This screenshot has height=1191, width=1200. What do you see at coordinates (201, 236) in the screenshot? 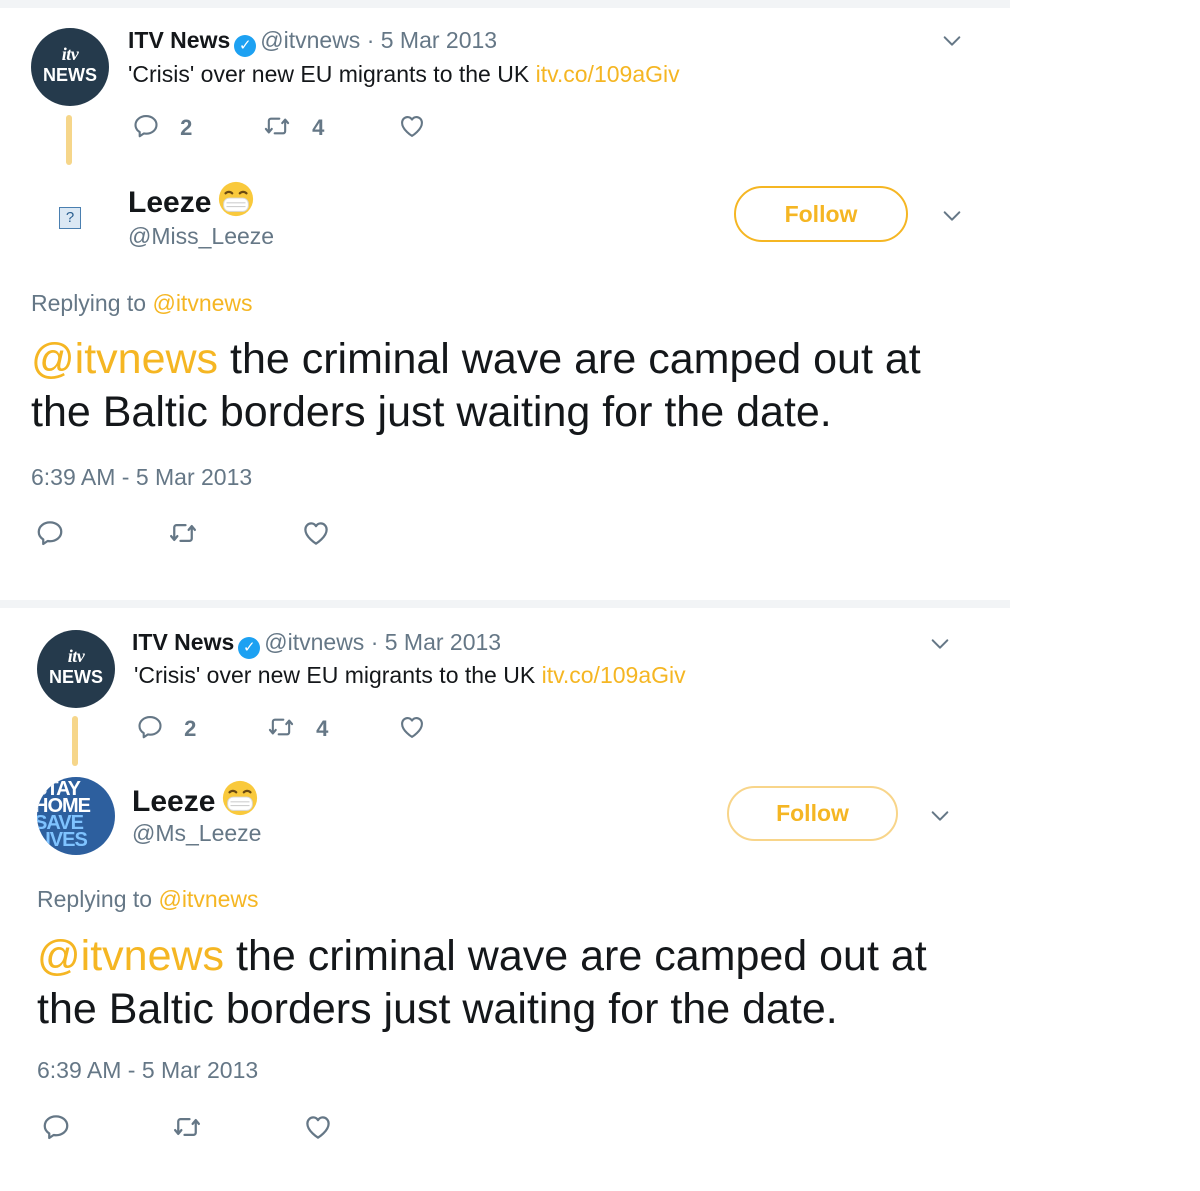
I see `reply-author-handle: @Miss_Leeze` at bounding box center [201, 236].